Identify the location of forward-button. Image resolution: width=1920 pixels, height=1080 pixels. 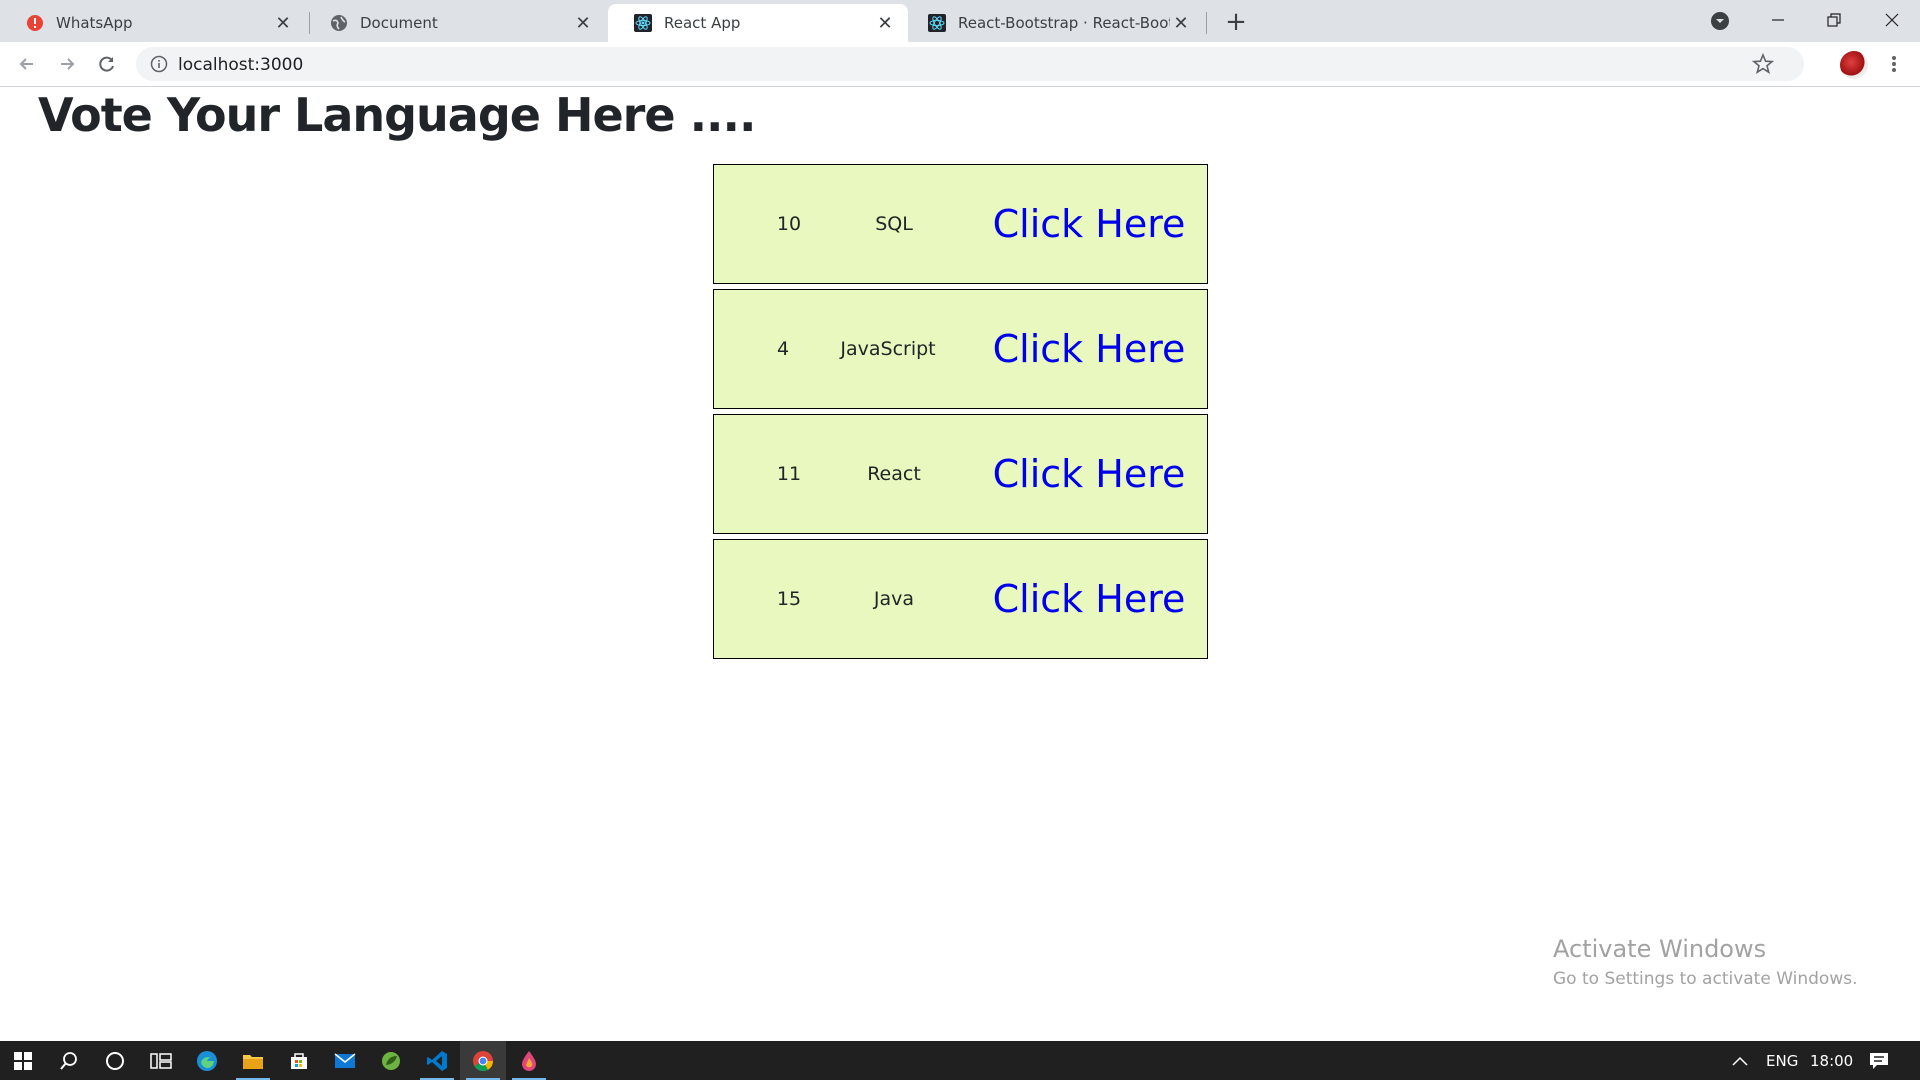
(67, 64).